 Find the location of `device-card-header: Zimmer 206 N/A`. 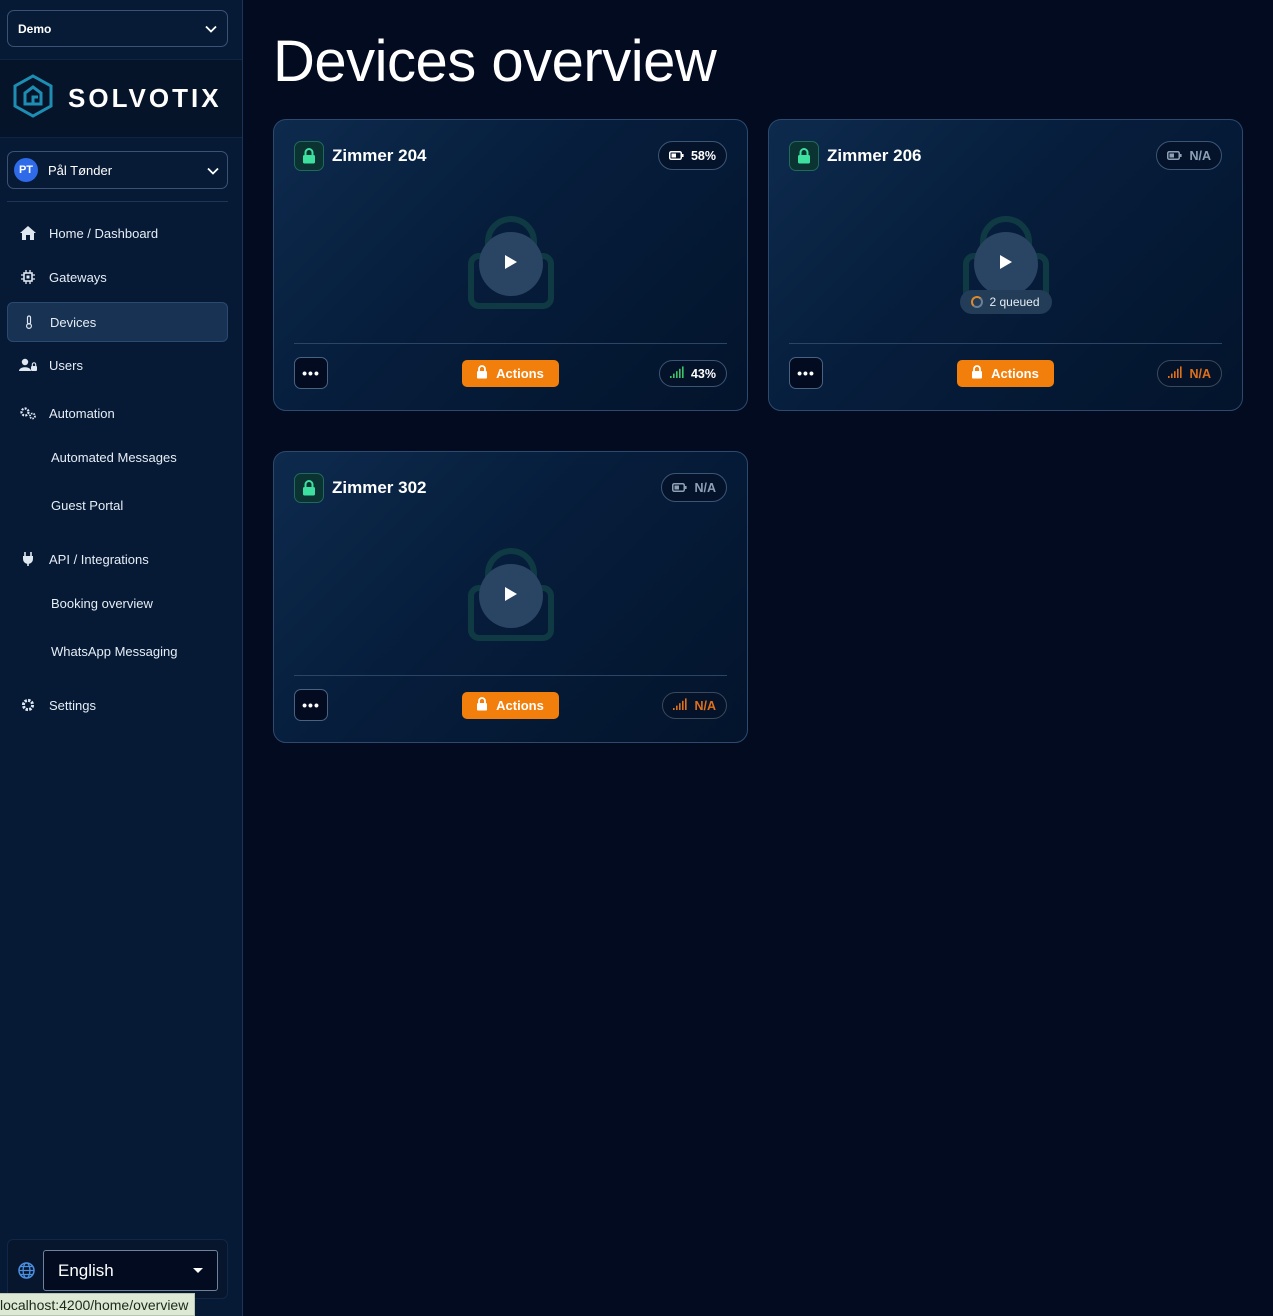

device-card-header: Zimmer 206 N/A is located at coordinates (1005, 155).